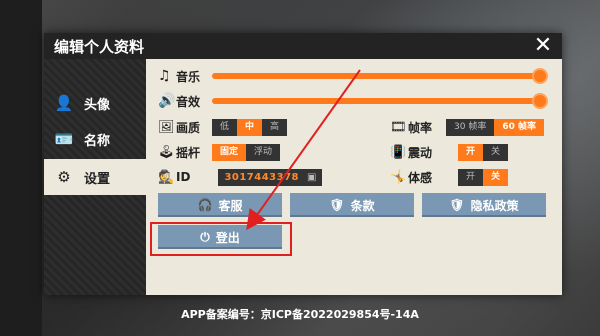 Image resolution: width=600 pixels, height=336 pixels. What do you see at coordinates (303, 150) in the screenshot?
I see `annotation-arrow` at bounding box center [303, 150].